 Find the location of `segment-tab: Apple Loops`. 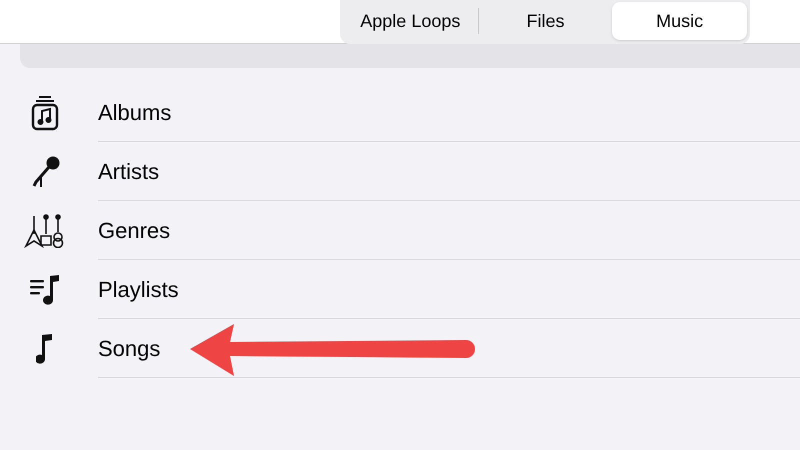

segment-tab: Apple Loops is located at coordinates (410, 21).